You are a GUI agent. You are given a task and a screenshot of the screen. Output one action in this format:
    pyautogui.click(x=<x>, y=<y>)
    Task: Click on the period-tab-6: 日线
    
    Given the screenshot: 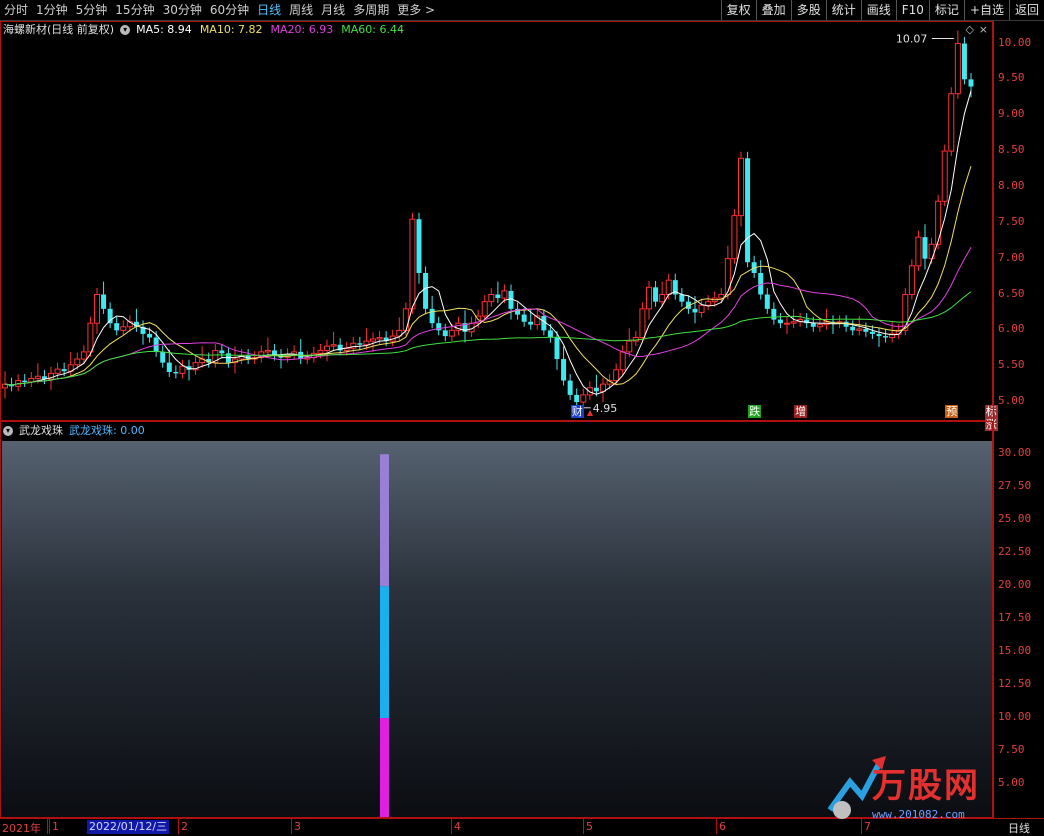 What is the action you would take?
    pyautogui.click(x=269, y=10)
    